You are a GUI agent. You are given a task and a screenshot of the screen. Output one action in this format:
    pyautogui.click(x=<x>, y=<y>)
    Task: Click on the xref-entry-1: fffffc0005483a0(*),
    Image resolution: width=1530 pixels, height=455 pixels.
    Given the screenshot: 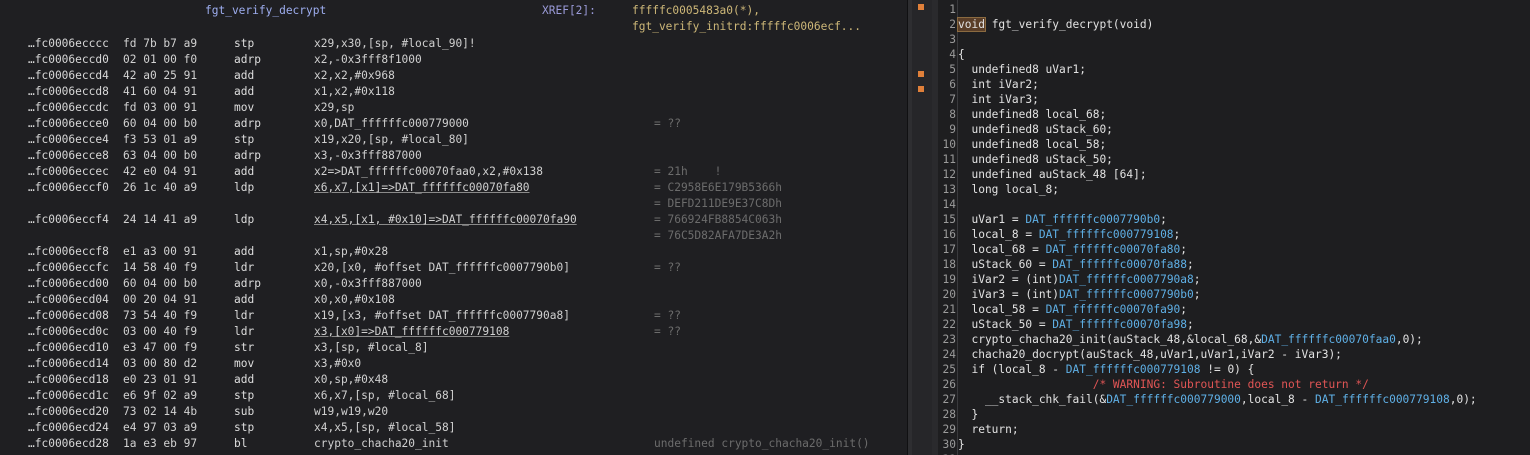 What is the action you would take?
    pyautogui.click(x=696, y=10)
    